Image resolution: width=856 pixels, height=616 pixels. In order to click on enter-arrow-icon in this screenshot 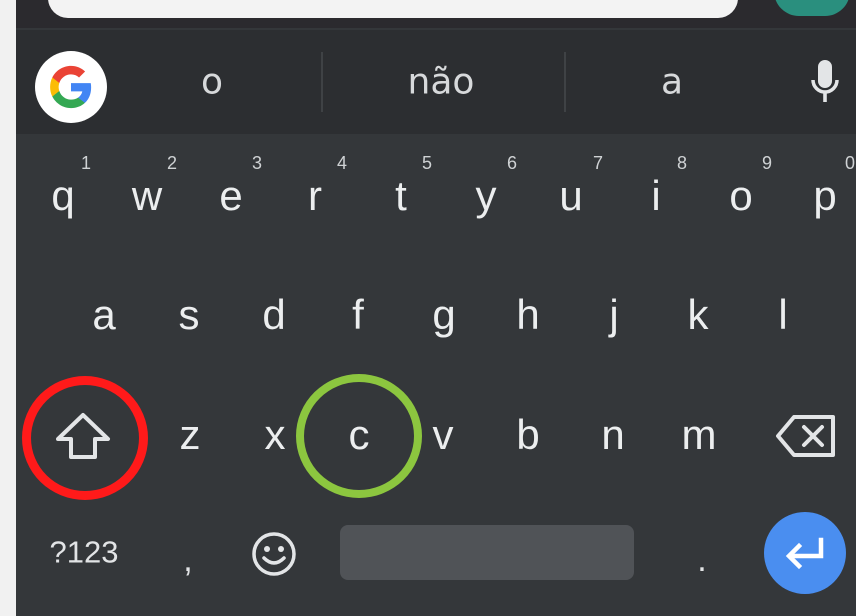, I will do `click(804, 553)`.